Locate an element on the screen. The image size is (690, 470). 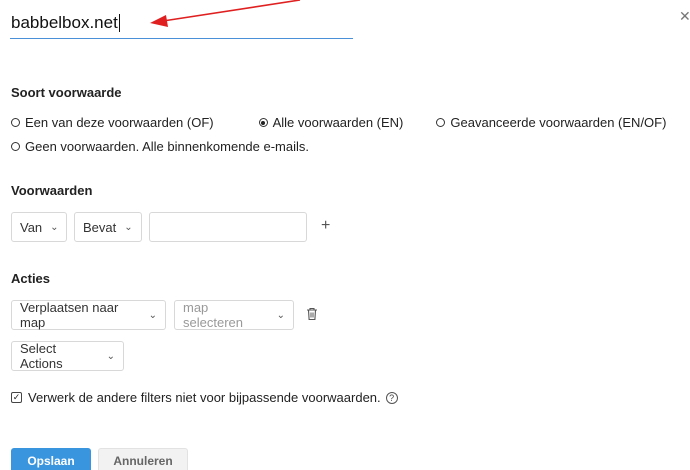
condition-type-title: Soort voorwaarde is located at coordinates (66, 92).